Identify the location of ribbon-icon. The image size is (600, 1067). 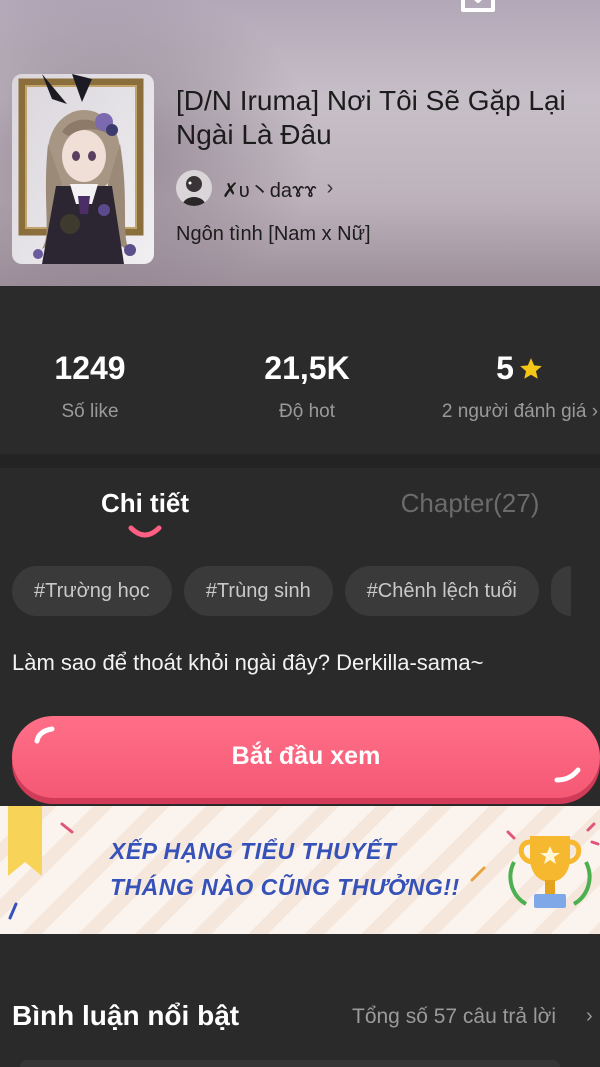
(25, 841).